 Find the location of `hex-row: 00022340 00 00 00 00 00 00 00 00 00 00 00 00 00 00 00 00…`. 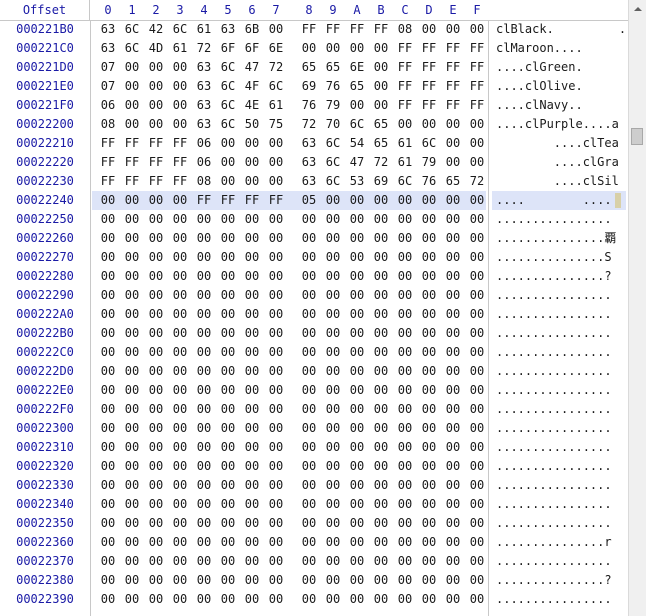

hex-row: 00022340 00 00 00 00 00 00 00 00 00 00 00 00 00 00 00 00… is located at coordinates (314, 504).